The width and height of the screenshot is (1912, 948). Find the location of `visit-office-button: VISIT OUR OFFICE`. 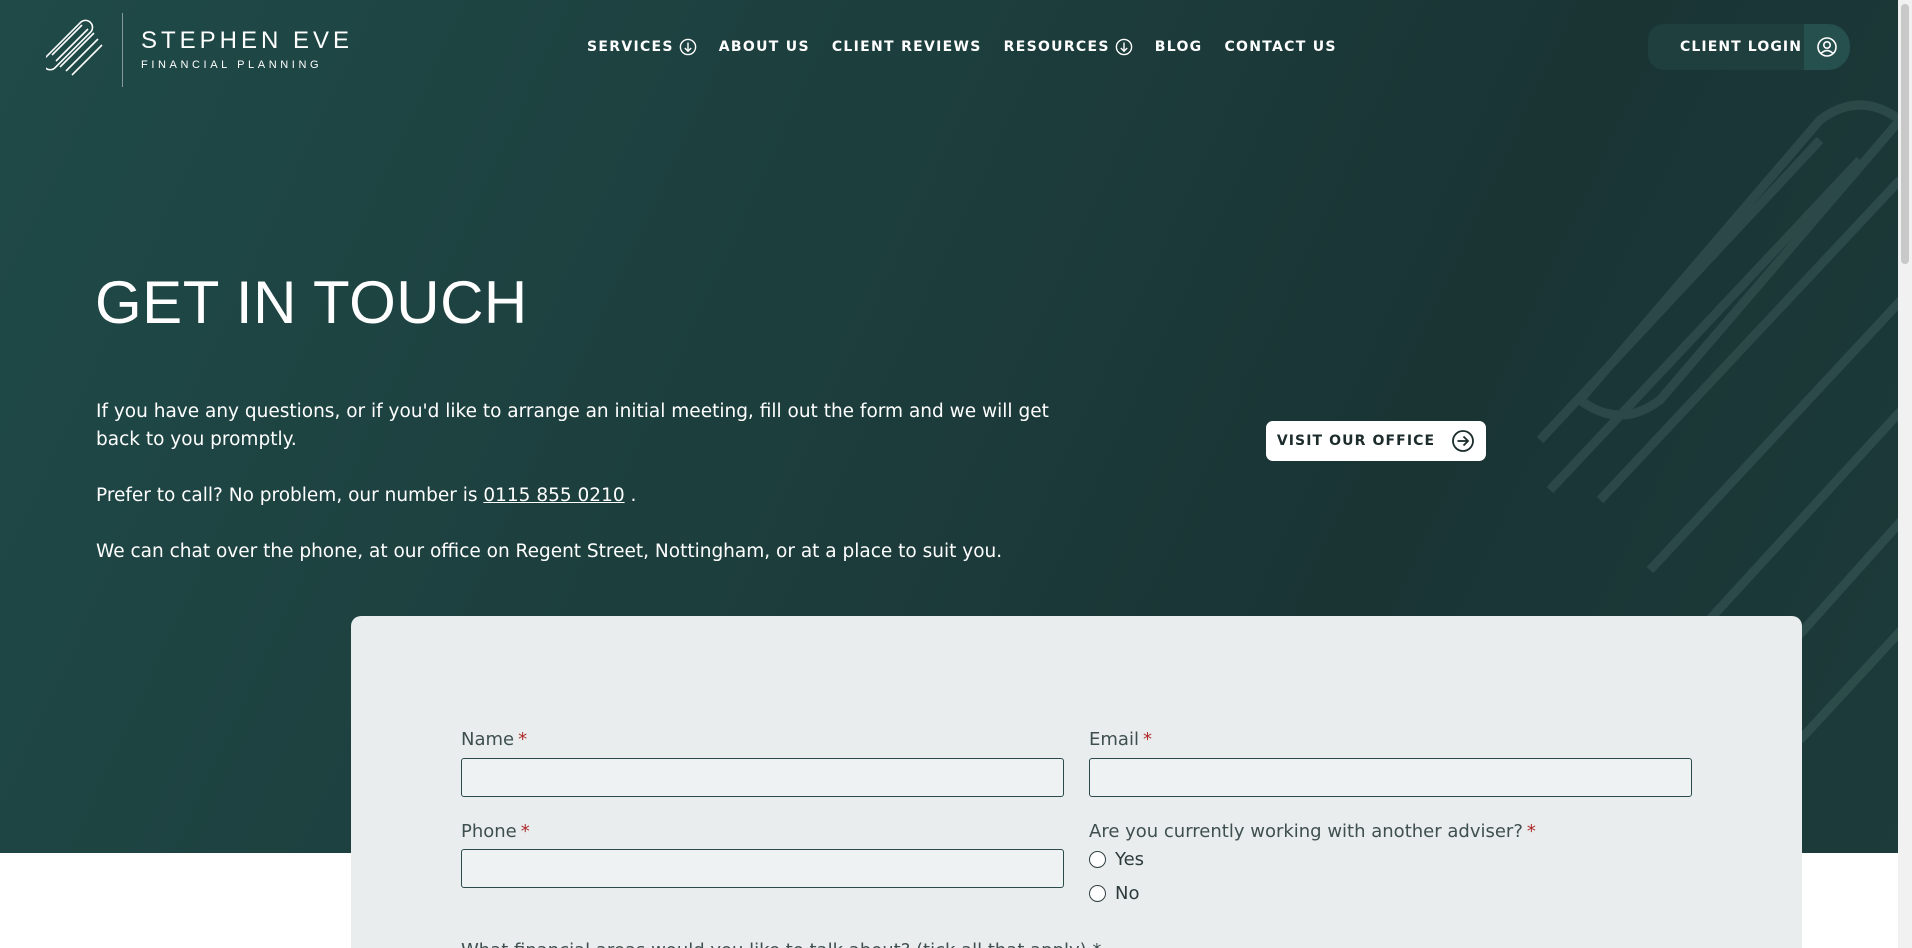

visit-office-button: VISIT OUR OFFICE is located at coordinates (1376, 441).